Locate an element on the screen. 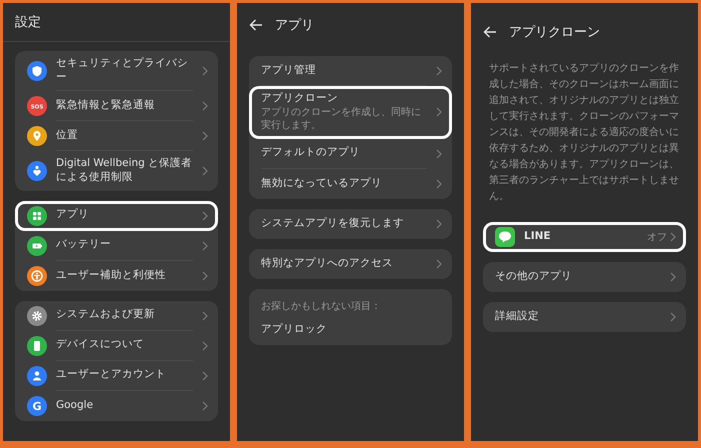 Image resolution: width=701 pixels, height=448 pixels. description-text: サポートされているアプリのクローンを作成した場合、そのクローンはホーム画面に追加されて、オリジナルのアプリとは独立して実行されます。クローンのパフォーマンスは、その開発者による適応の度合いに依存するため、オリジナルのアプリとは異なる場合があります。アプリクローンは、第三者のランチャー上ではサポートしません。 is located at coordinates (584, 133).